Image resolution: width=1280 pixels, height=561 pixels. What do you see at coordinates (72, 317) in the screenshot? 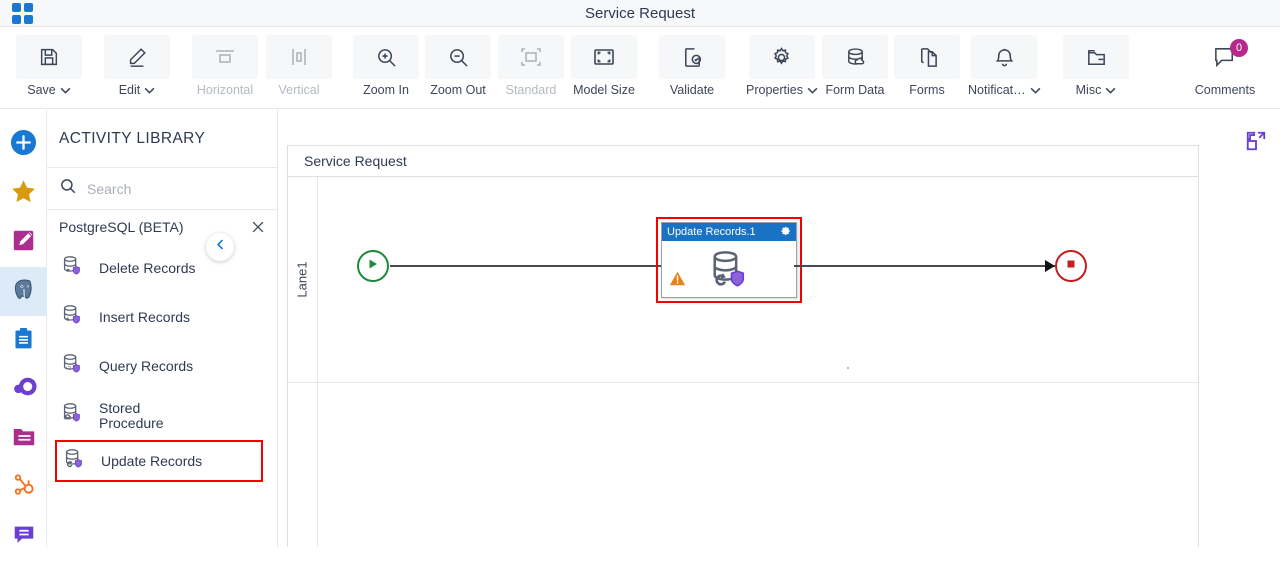
I see `db-insert-icon` at bounding box center [72, 317].